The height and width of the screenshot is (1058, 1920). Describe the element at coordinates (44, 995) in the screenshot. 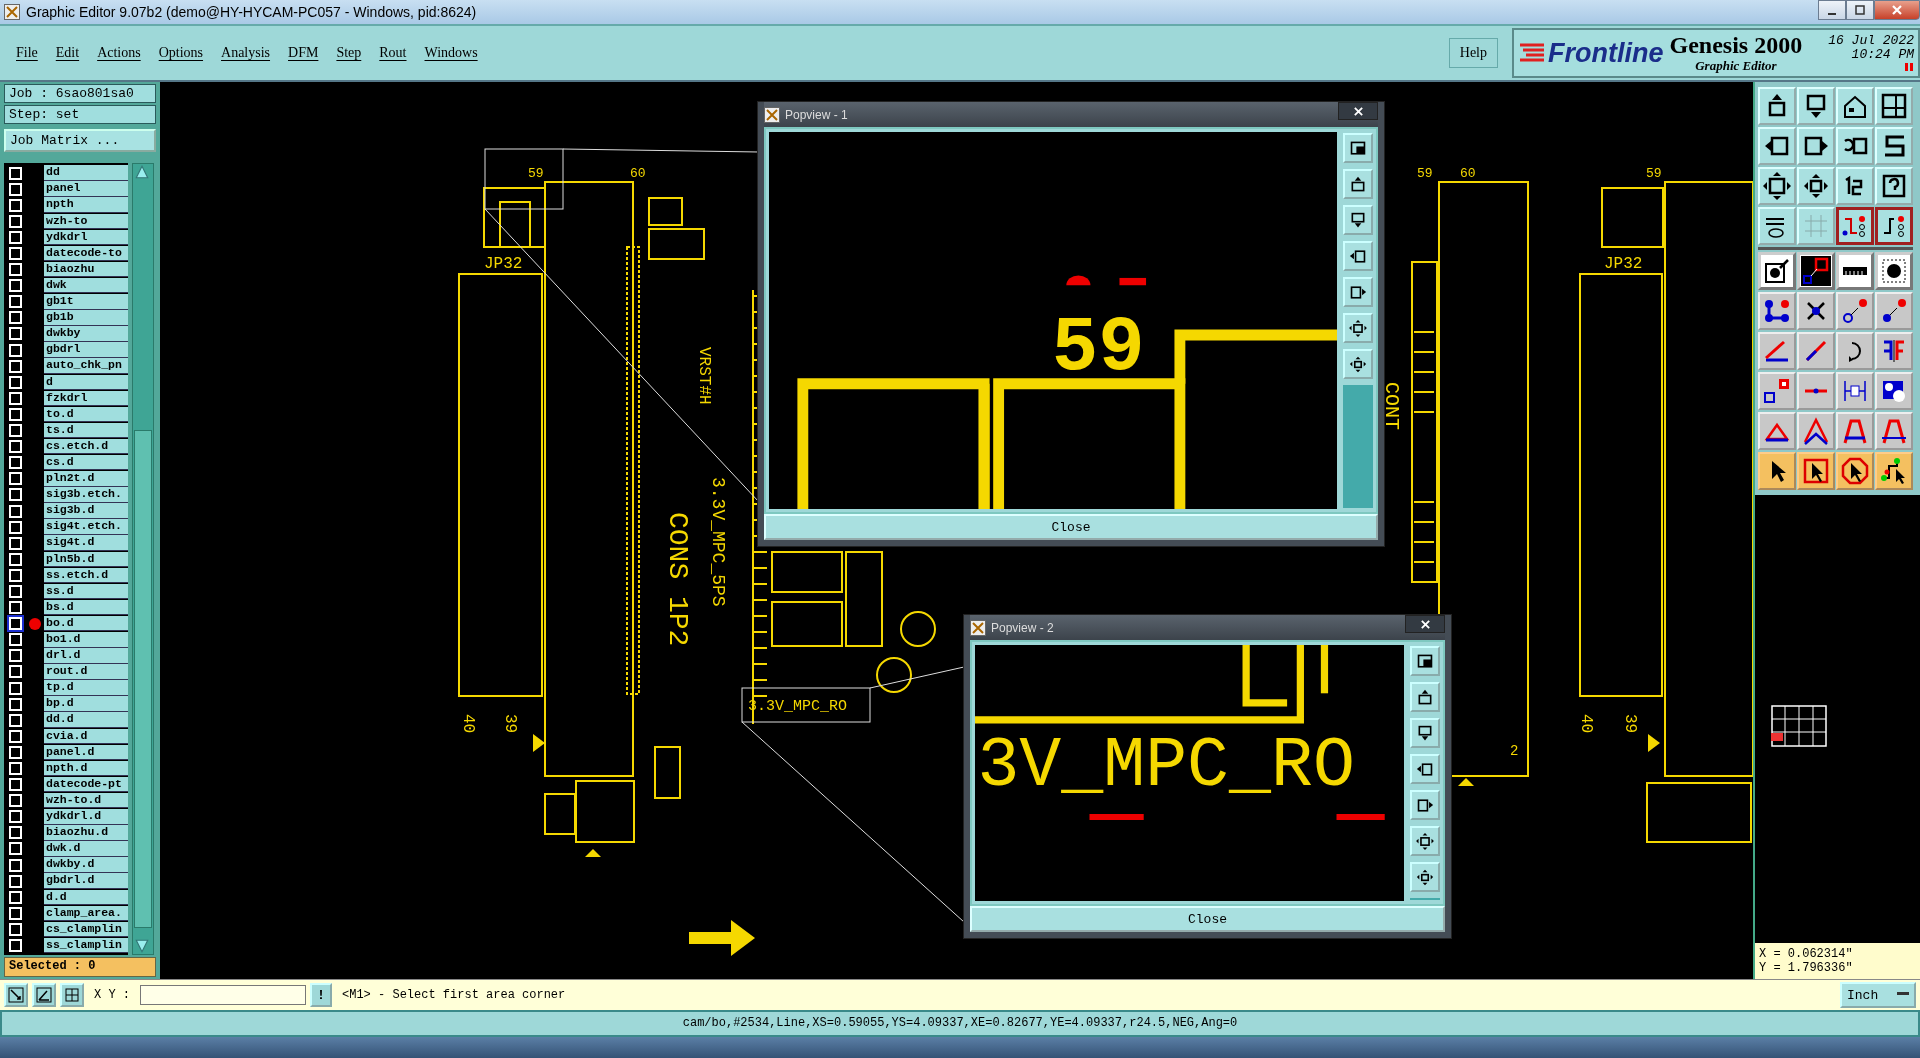

I see `angle-tool-icon` at that location.